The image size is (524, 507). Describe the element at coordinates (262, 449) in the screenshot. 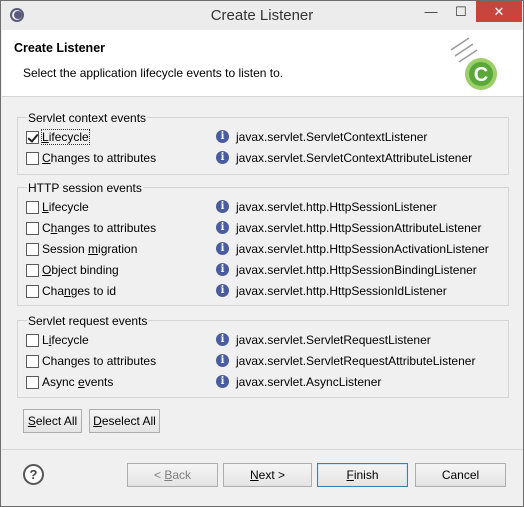

I see `footer-divider` at that location.